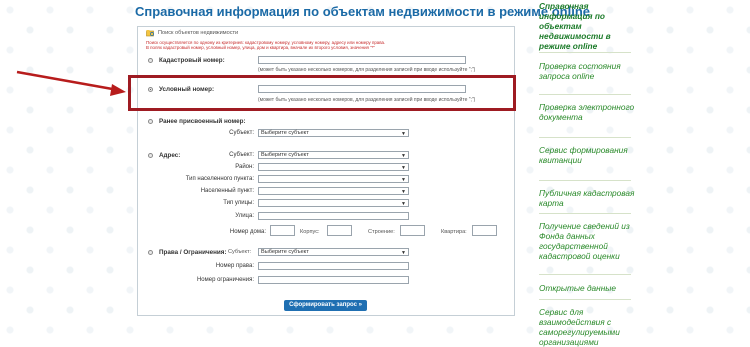 This screenshot has height=347, width=750. I want to click on district-label: Район:, so click(244, 167).